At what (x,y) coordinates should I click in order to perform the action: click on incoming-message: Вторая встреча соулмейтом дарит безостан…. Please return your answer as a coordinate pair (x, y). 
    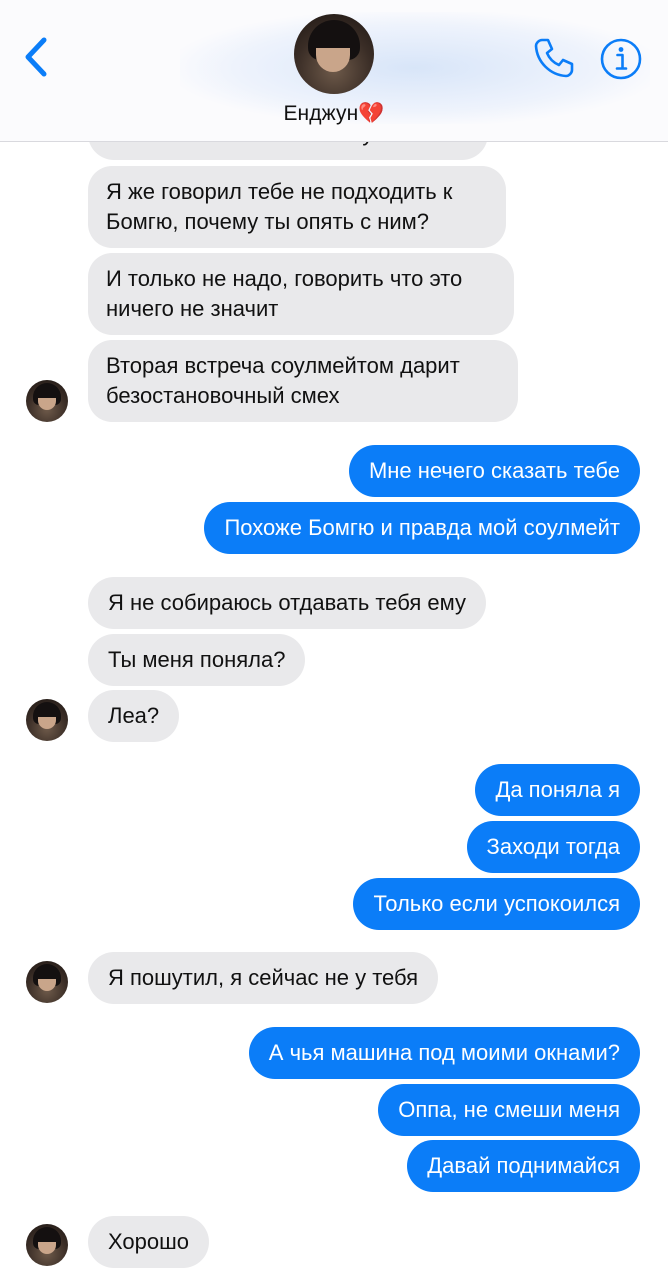
    Looking at the image, I should click on (303, 381).